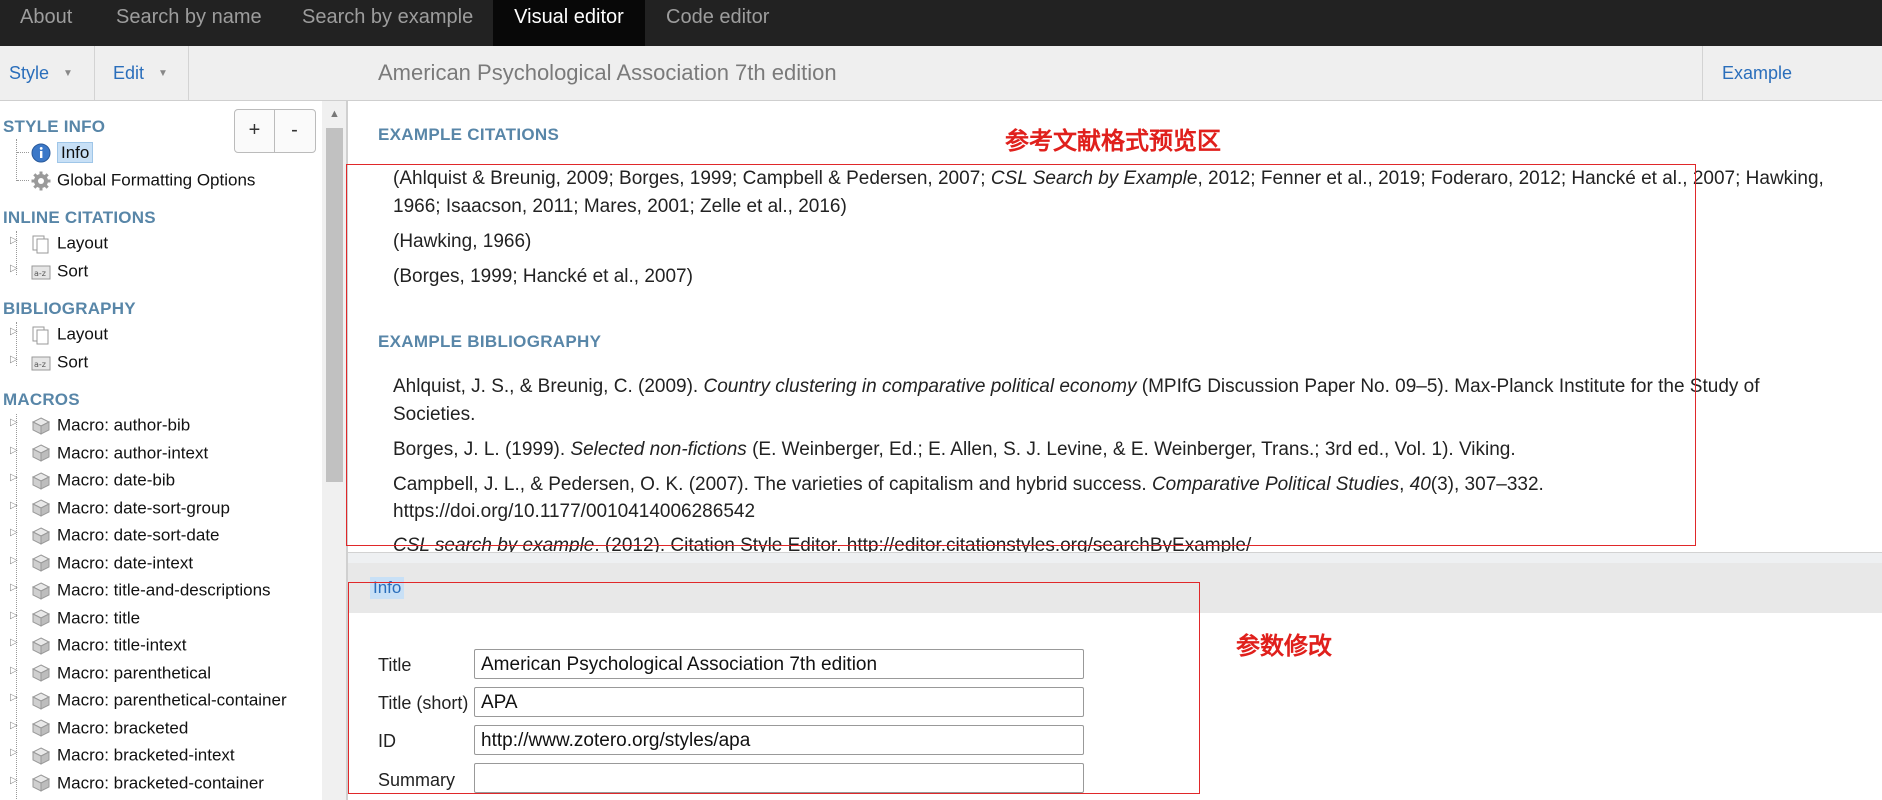 This screenshot has width=1882, height=800. I want to click on sidebar-scroll-thumb, so click(334, 305).